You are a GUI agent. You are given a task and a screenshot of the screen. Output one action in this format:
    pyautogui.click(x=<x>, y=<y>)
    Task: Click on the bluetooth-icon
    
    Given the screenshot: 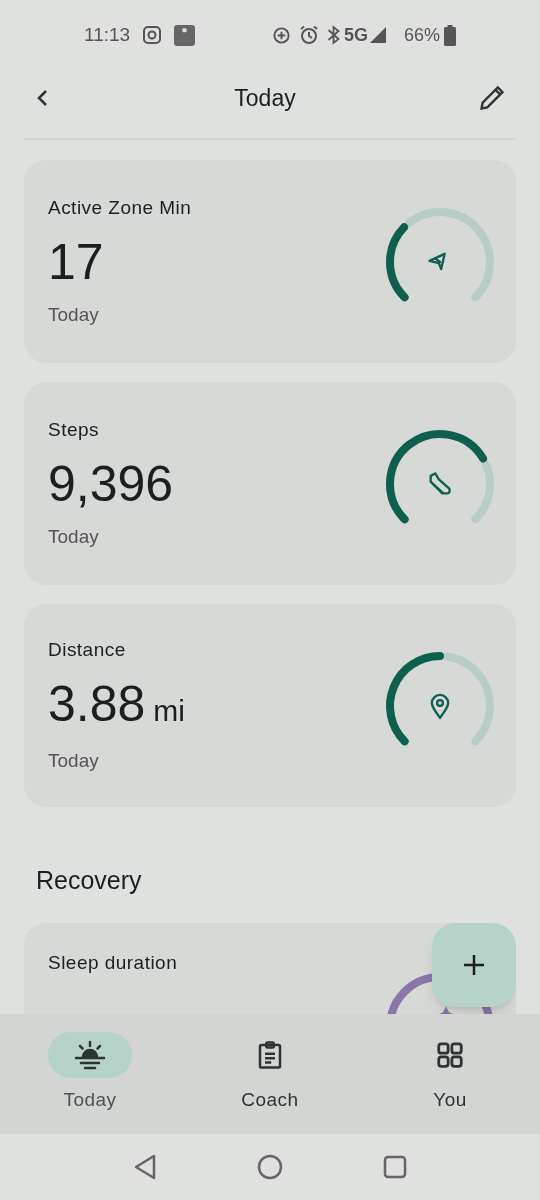 What is the action you would take?
    pyautogui.click(x=333, y=35)
    